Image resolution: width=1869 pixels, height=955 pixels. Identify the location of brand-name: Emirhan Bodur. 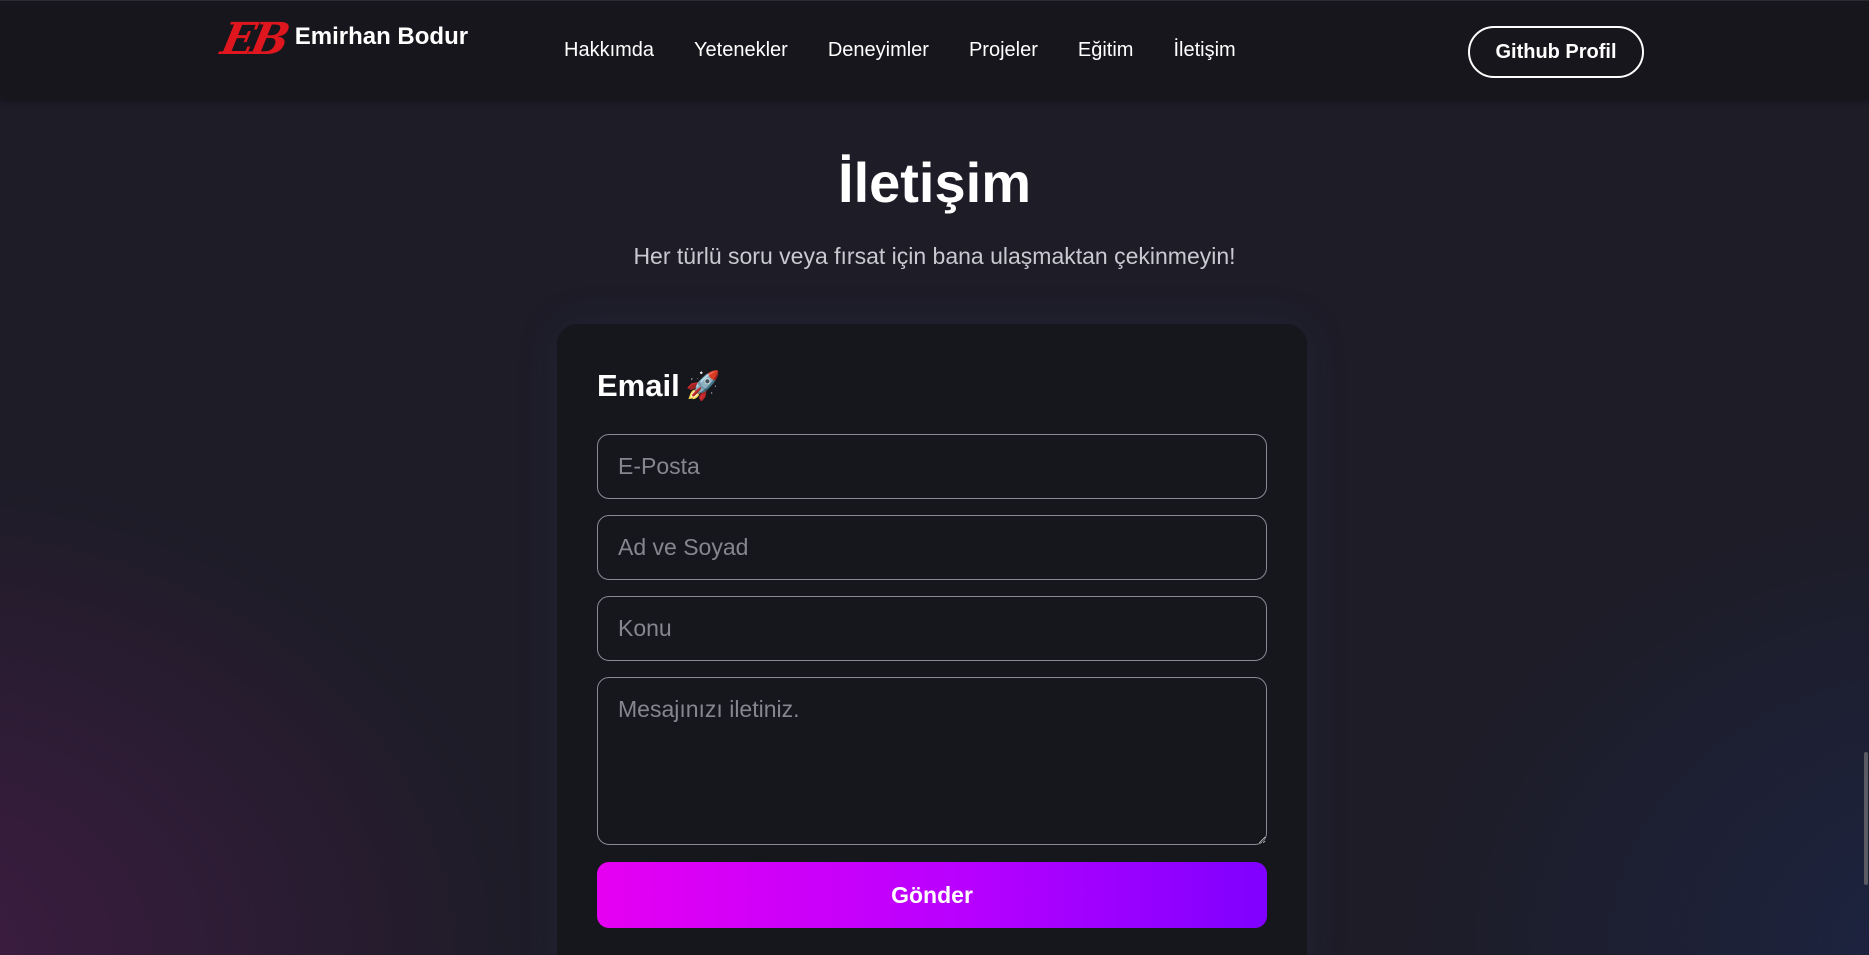
(381, 36).